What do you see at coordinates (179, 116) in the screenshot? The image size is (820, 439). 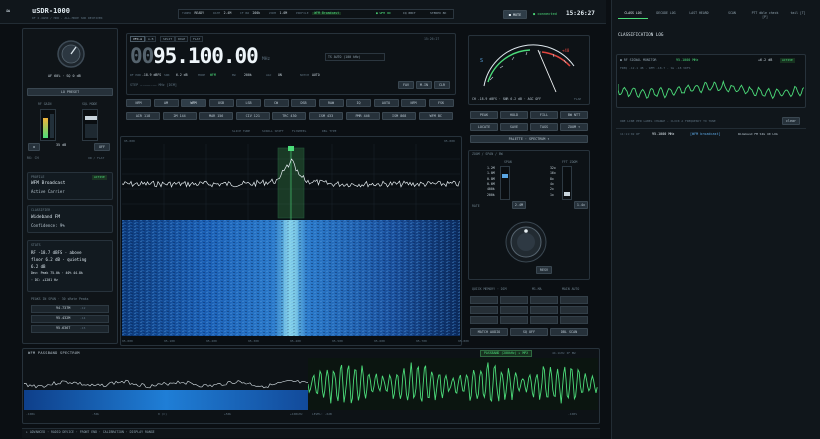 I see `band-1: 2M 144` at bounding box center [179, 116].